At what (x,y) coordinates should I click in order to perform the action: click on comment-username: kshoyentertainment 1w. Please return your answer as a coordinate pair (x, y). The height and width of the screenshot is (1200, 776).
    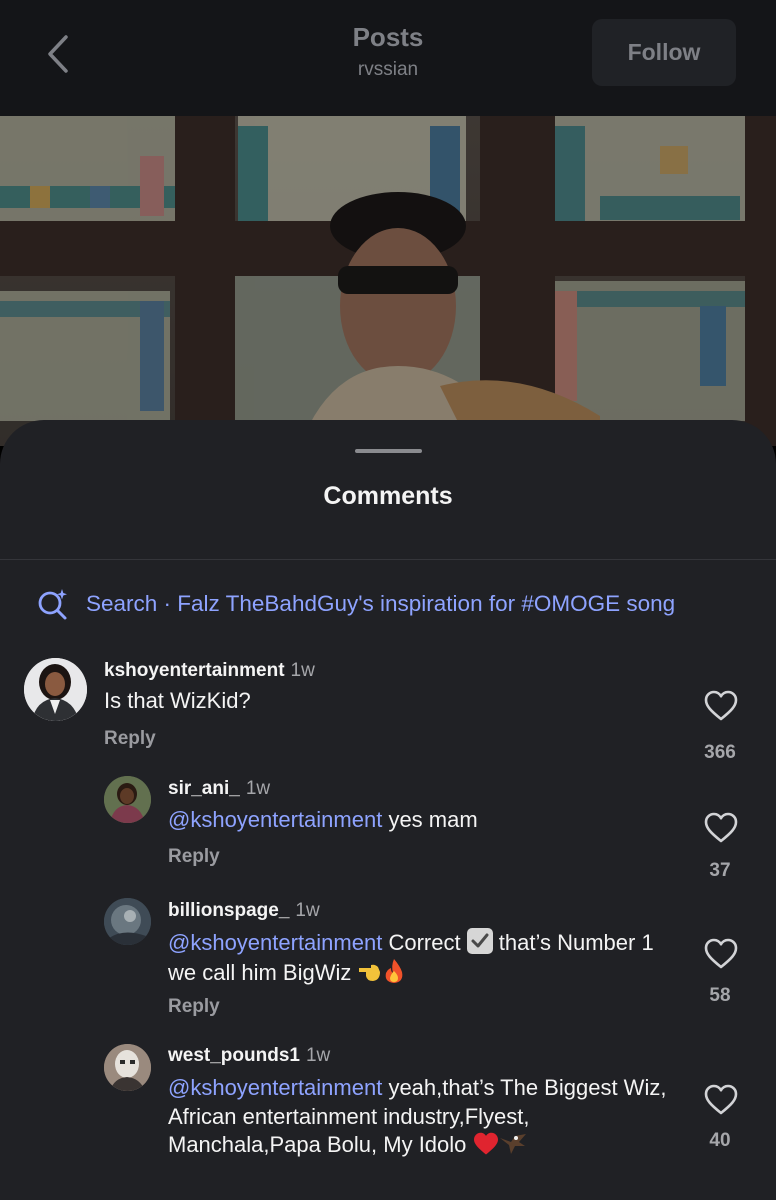
    Looking at the image, I should click on (209, 671).